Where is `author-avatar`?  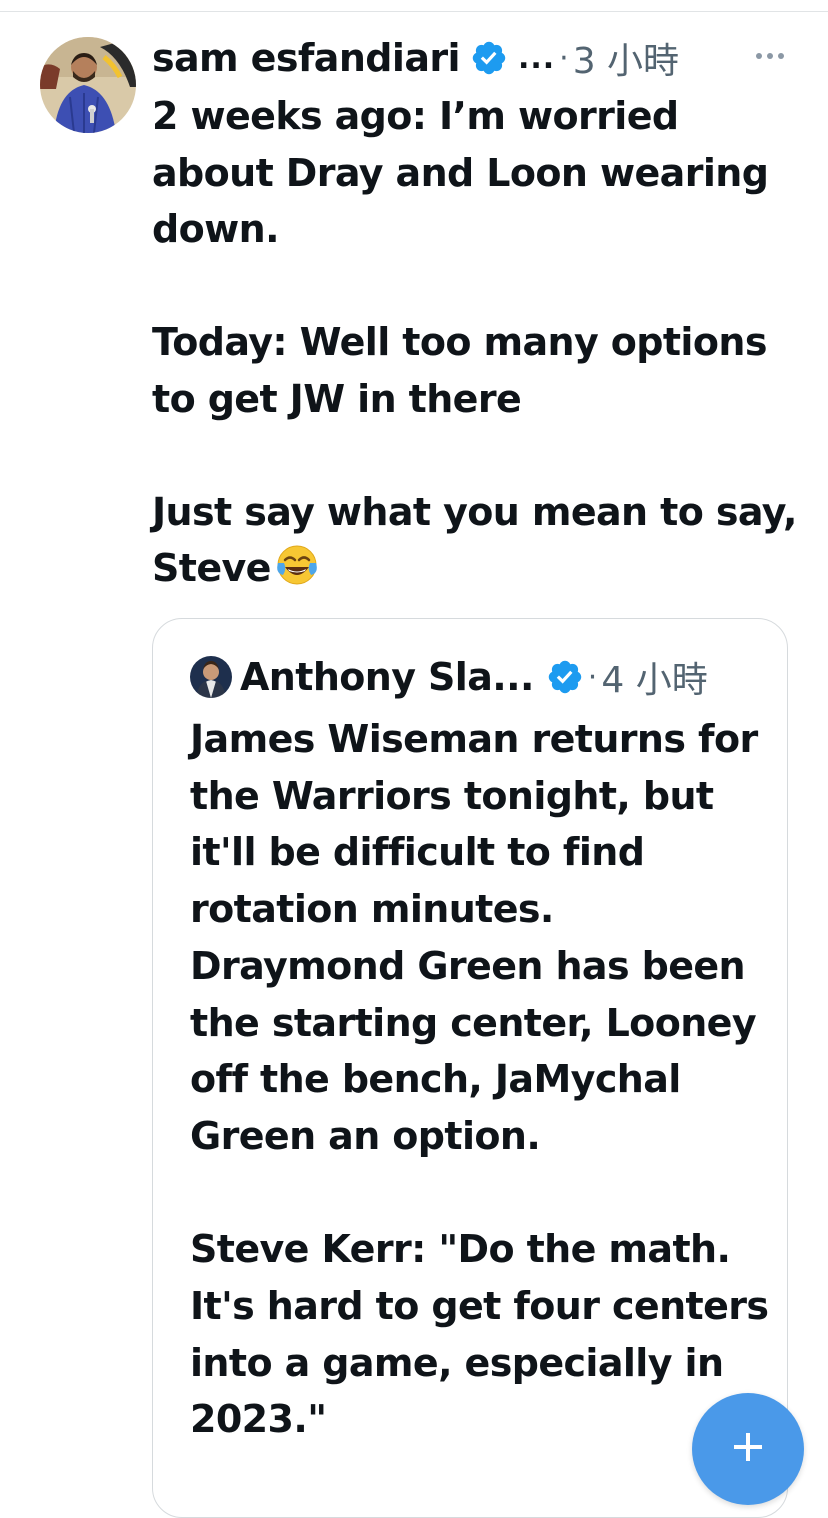 author-avatar is located at coordinates (88, 85).